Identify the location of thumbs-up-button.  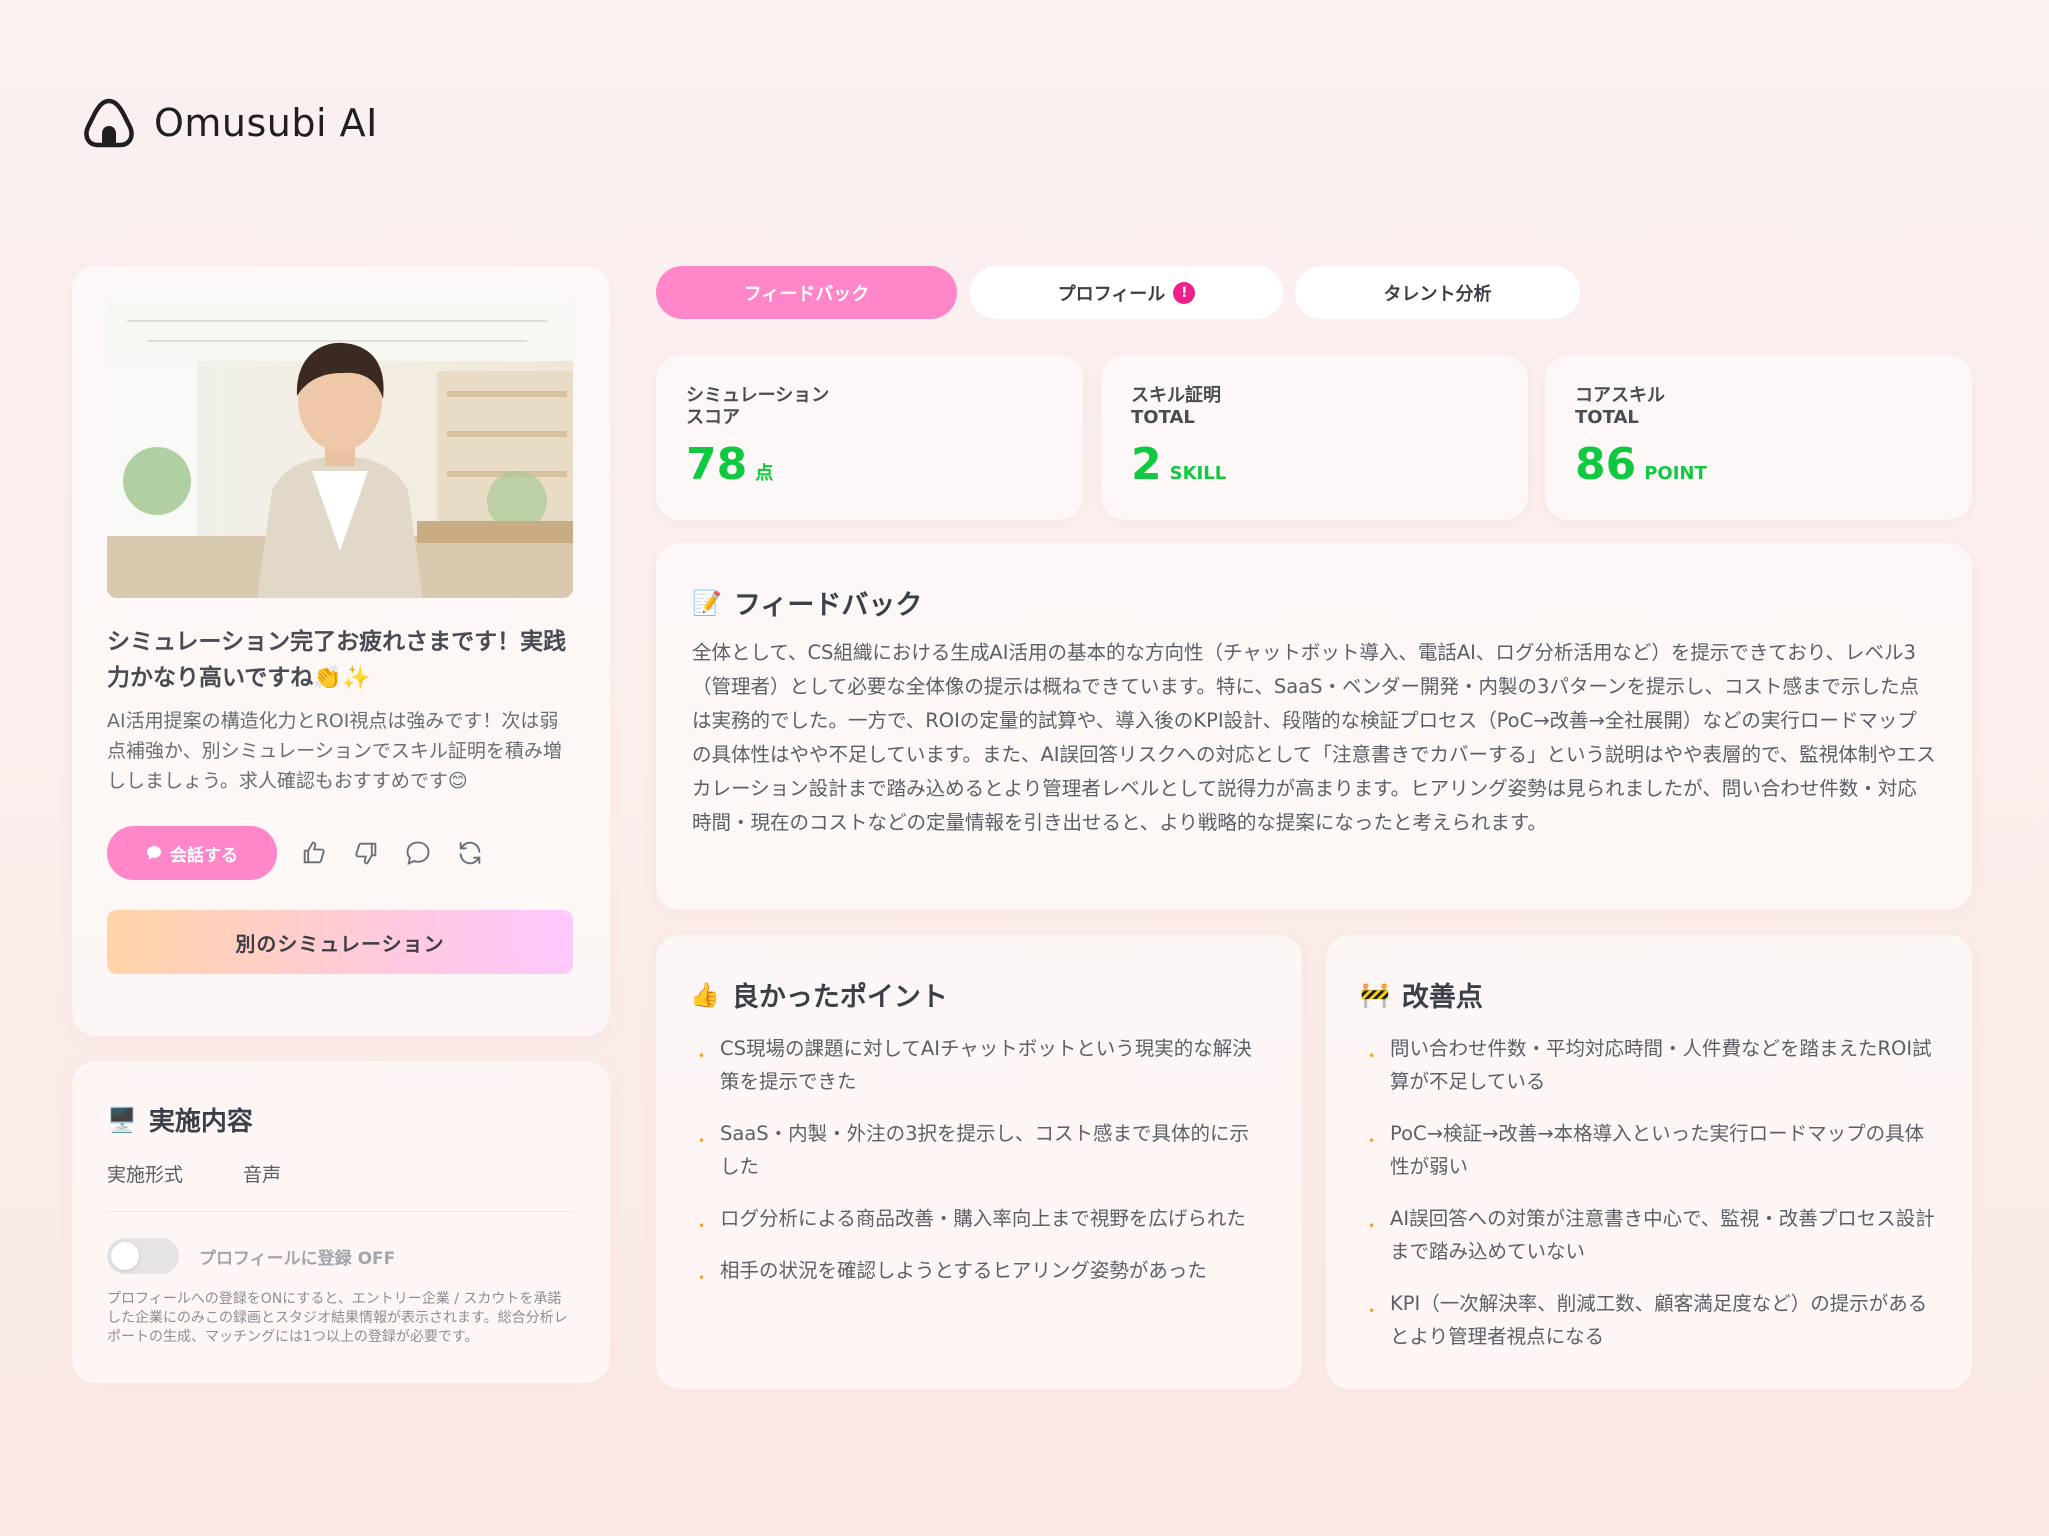
(314, 853).